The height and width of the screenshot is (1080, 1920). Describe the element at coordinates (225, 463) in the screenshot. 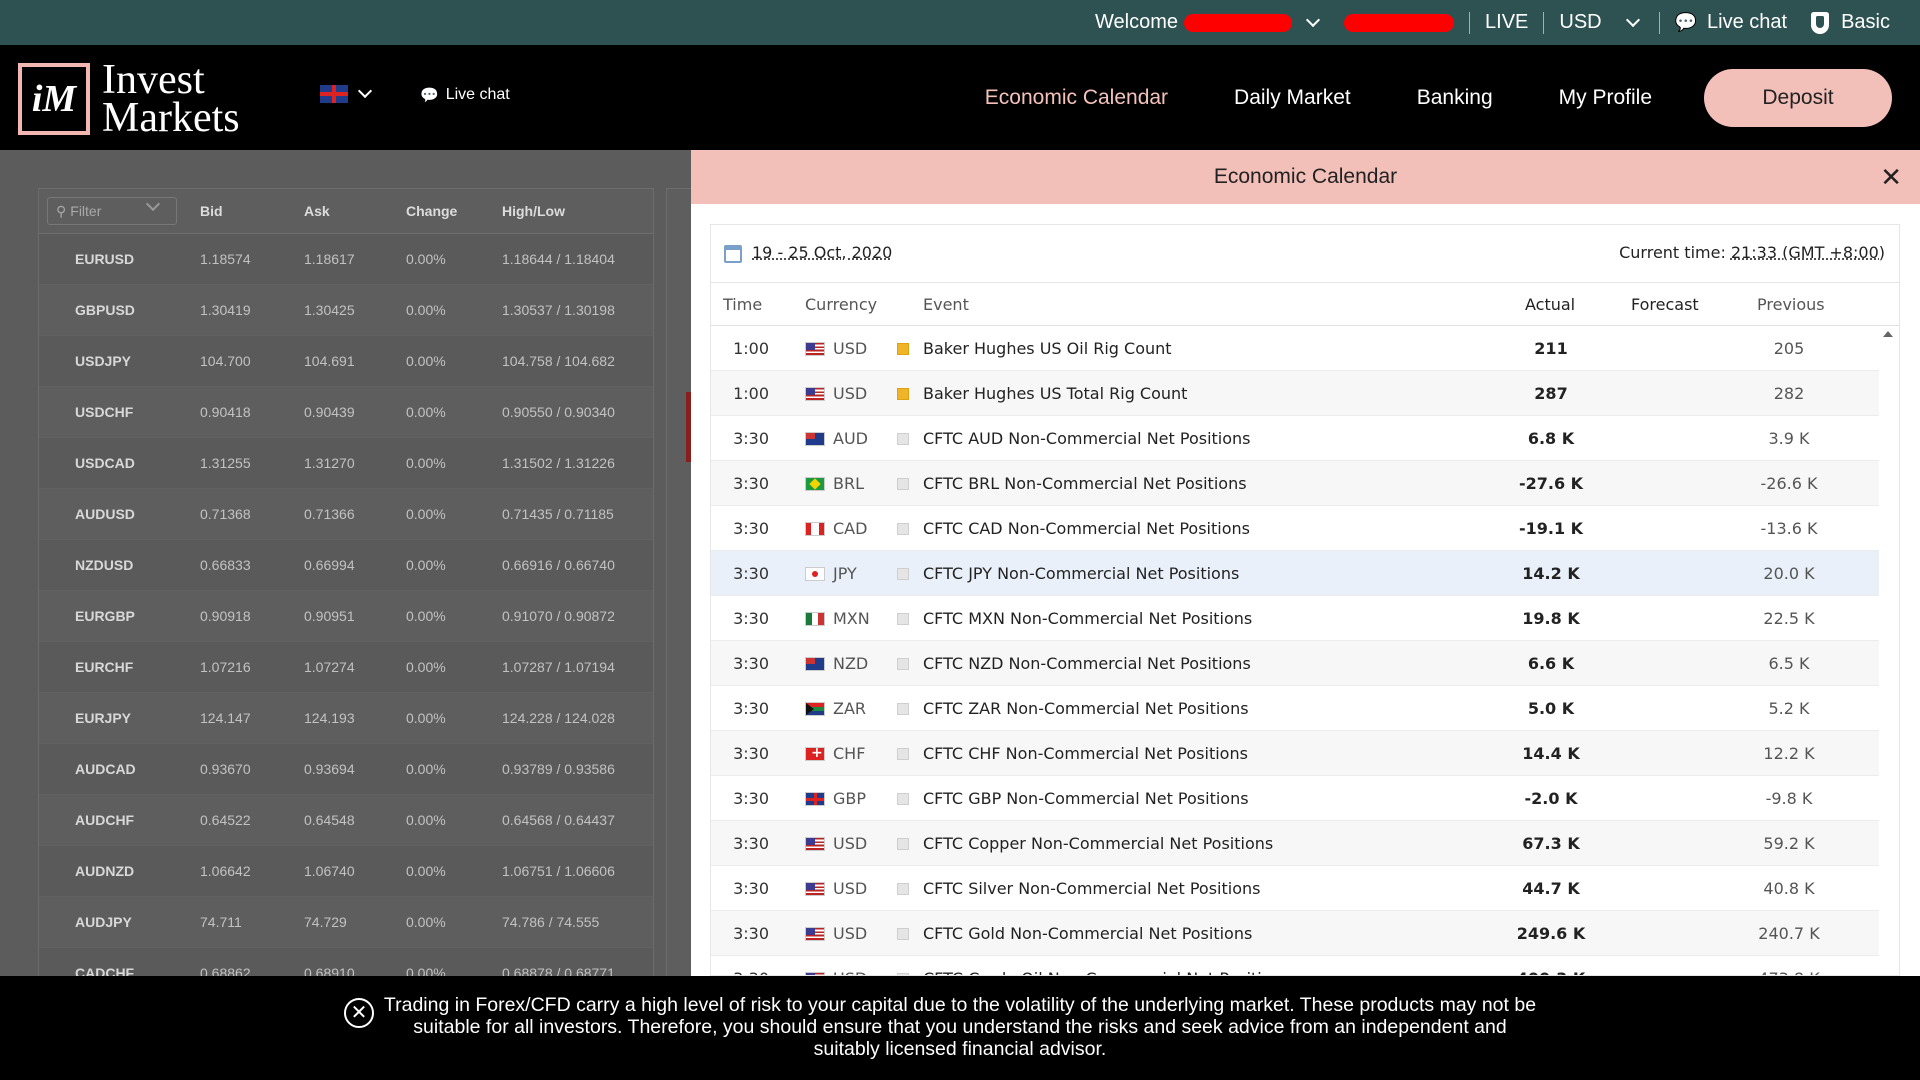

I see `quote-bid: 1.31255` at that location.